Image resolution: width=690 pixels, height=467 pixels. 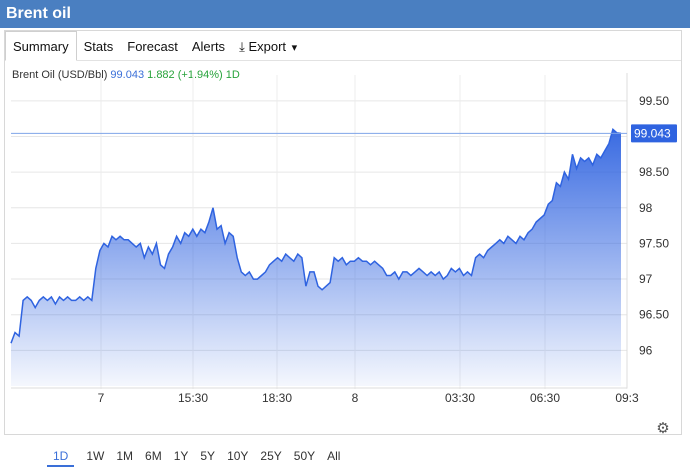 What do you see at coordinates (652, 133) in the screenshot?
I see `last-price-label: 99.043` at bounding box center [652, 133].